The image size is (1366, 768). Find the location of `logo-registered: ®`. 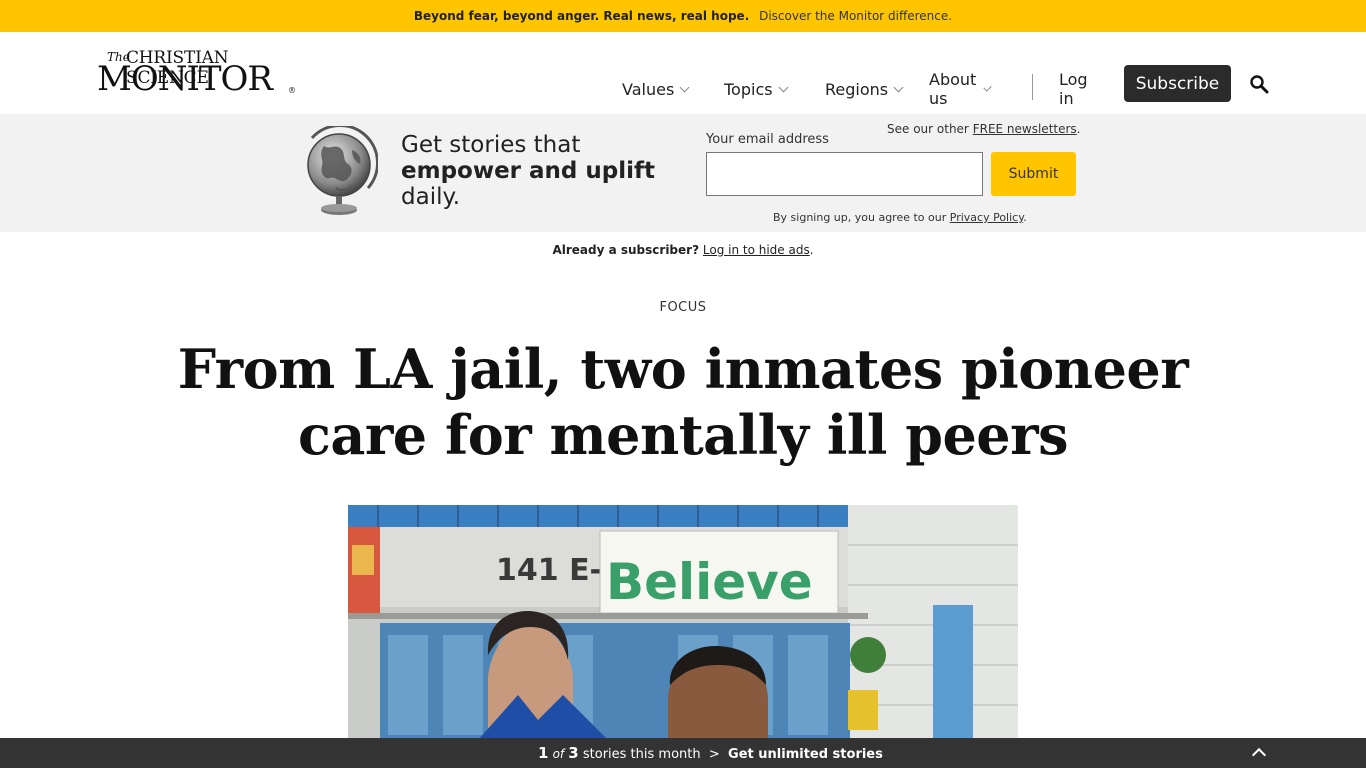

logo-registered: ® is located at coordinates (292, 90).